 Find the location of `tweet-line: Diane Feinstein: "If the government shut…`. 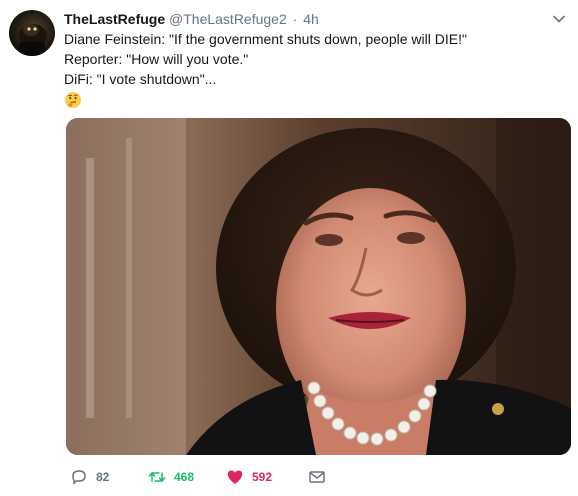

tweet-line: Diane Feinstein: "If the government shut… is located at coordinates (265, 39).